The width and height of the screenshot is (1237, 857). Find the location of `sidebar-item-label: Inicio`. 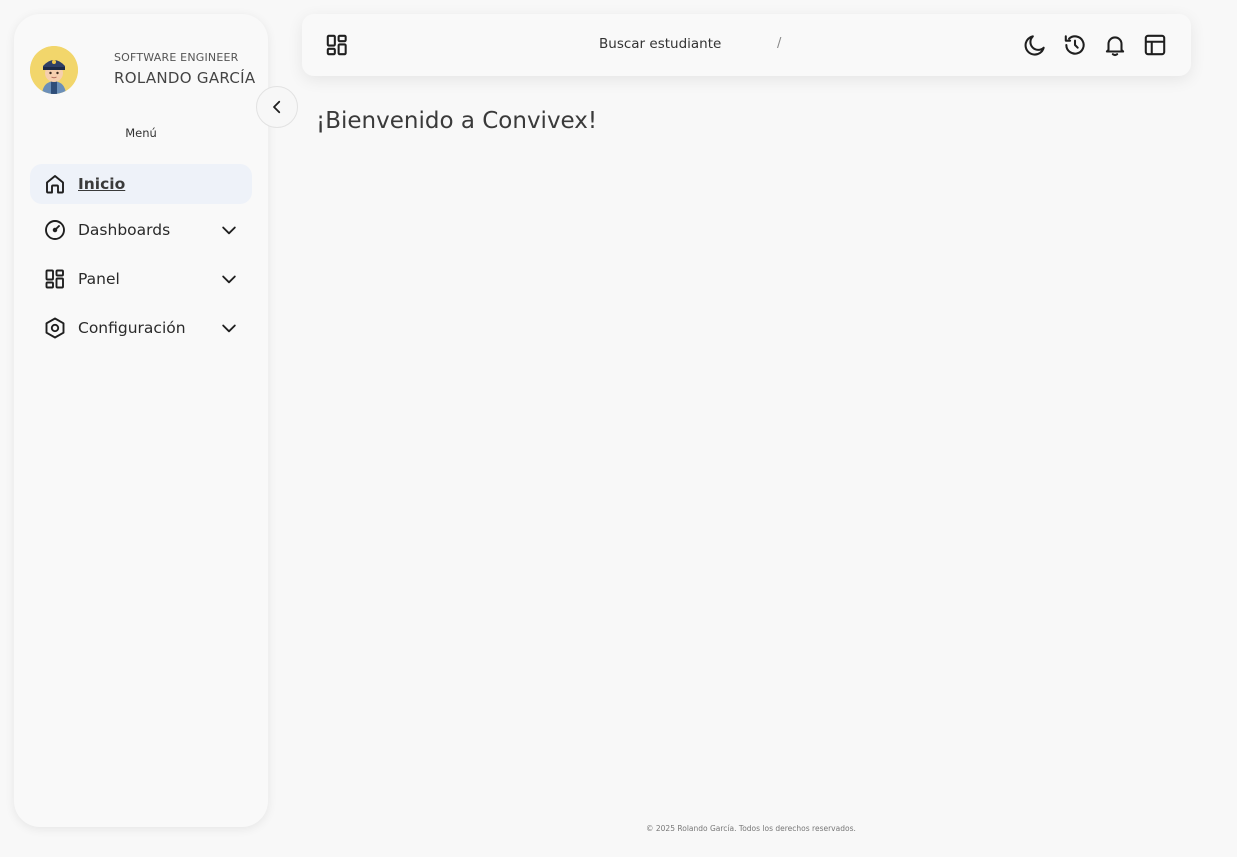

sidebar-item-label: Inicio is located at coordinates (102, 184).